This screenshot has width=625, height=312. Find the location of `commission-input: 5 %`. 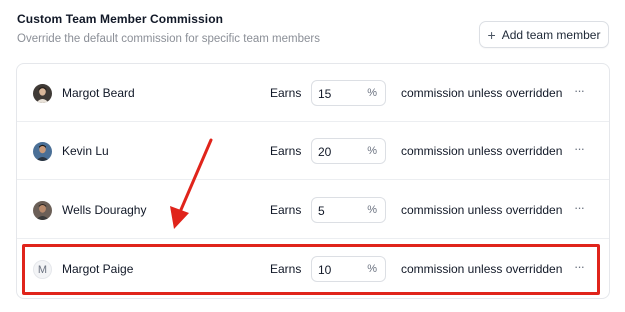

commission-input: 5 % is located at coordinates (348, 210).